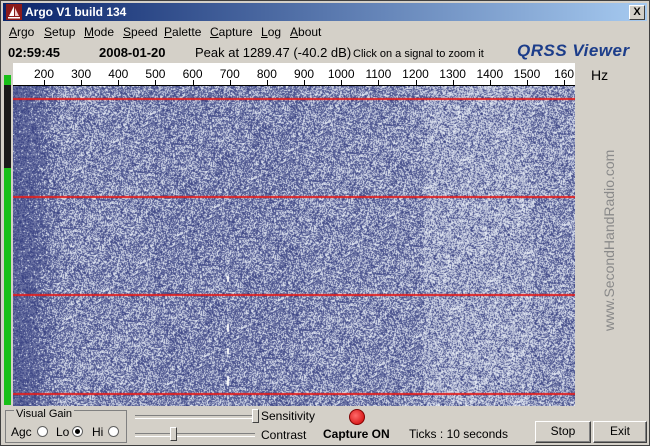 The height and width of the screenshot is (446, 650). Describe the element at coordinates (271, 32) in the screenshot. I see `menu-log: Log` at that location.